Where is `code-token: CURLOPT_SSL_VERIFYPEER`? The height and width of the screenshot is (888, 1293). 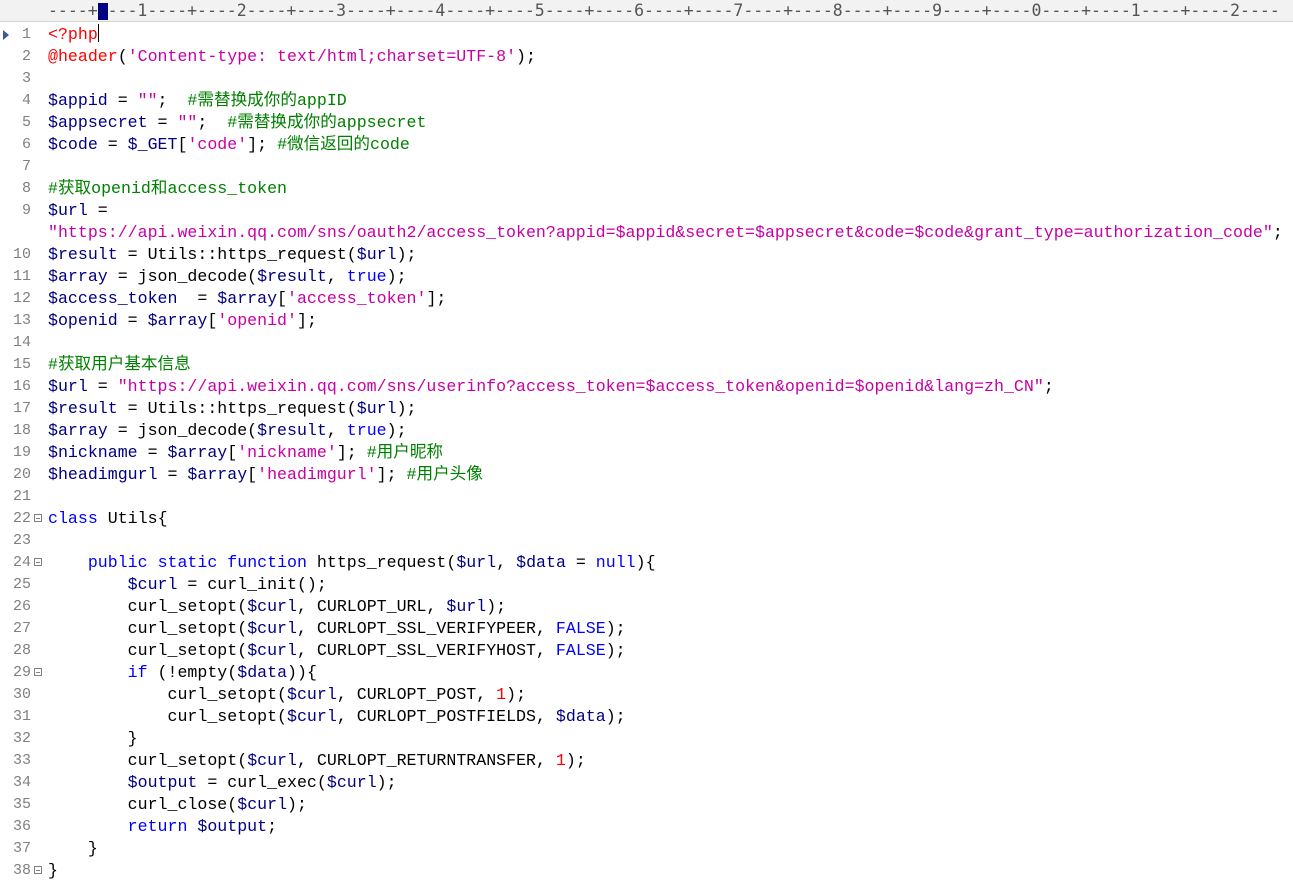 code-token: CURLOPT_SSL_VERIFYPEER is located at coordinates (426, 628).